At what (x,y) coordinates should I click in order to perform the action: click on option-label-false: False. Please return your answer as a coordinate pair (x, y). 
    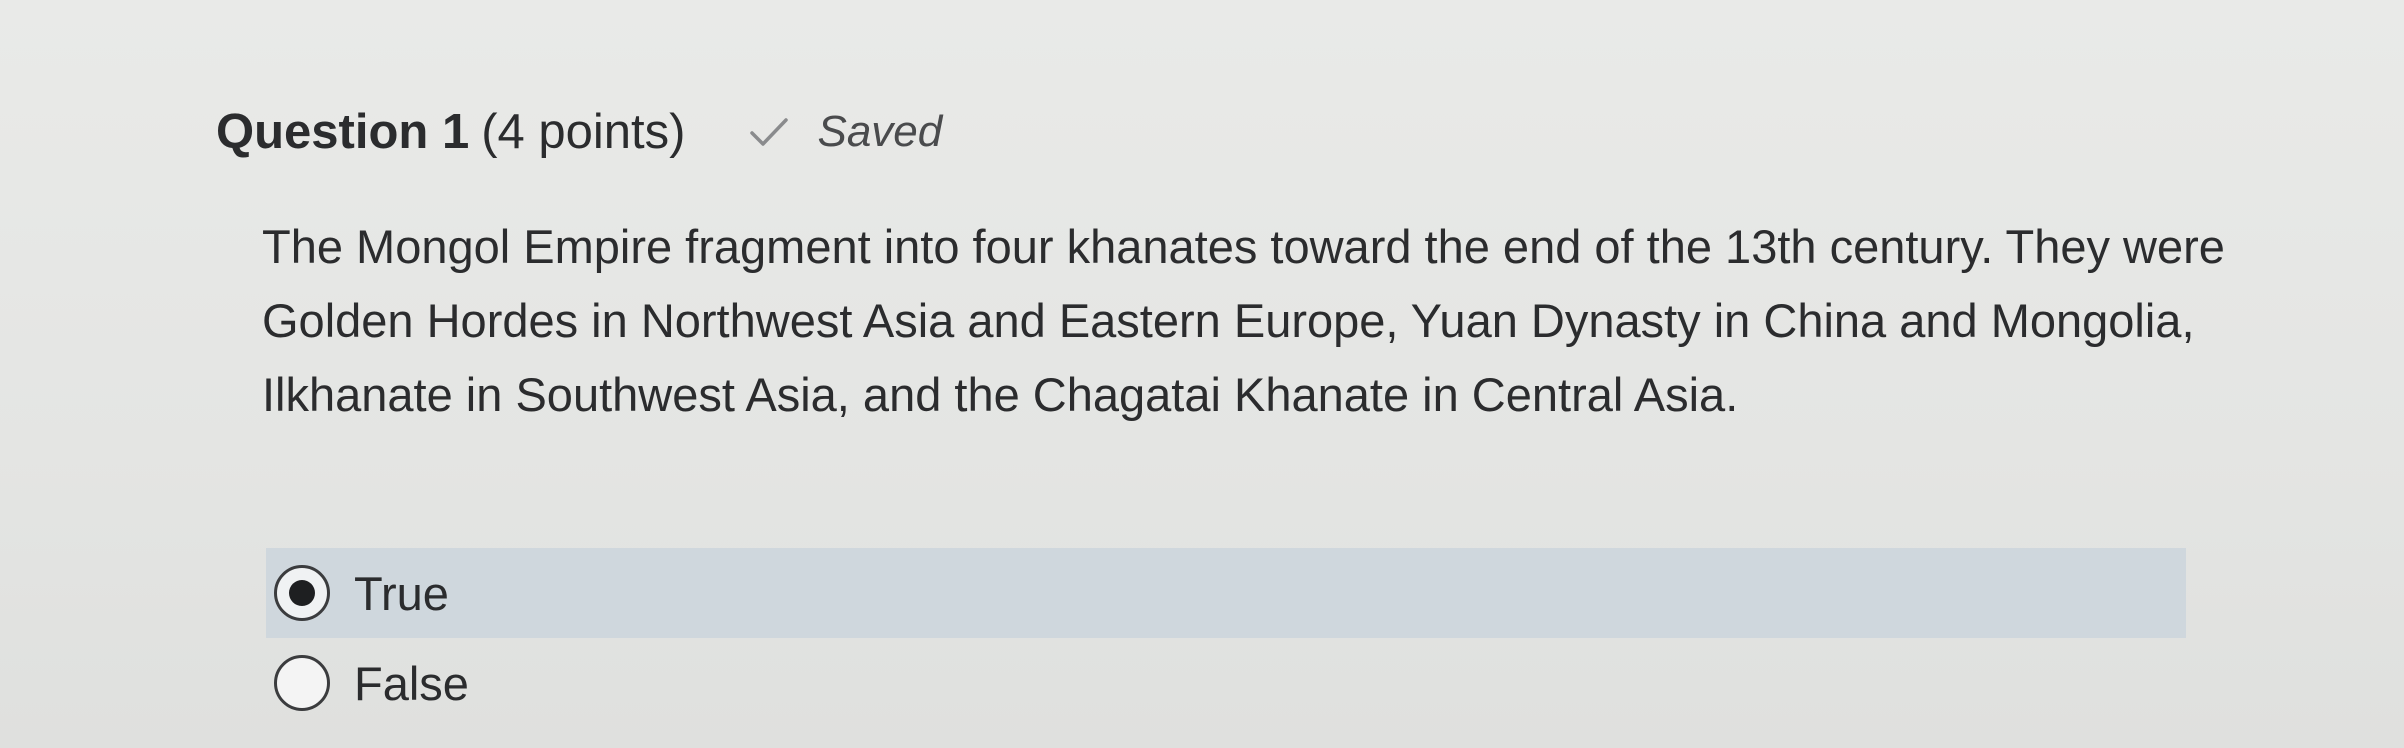
    Looking at the image, I should click on (411, 683).